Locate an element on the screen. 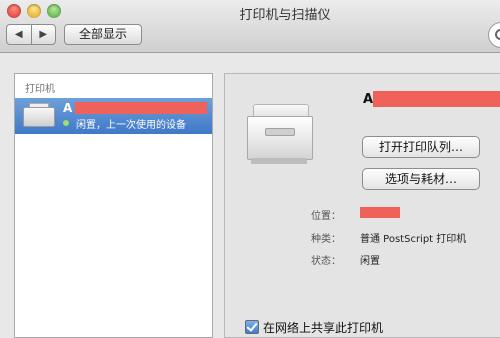 This screenshot has width=500, height=338. share-label: 在网络上共享此打印机 is located at coordinates (323, 328).